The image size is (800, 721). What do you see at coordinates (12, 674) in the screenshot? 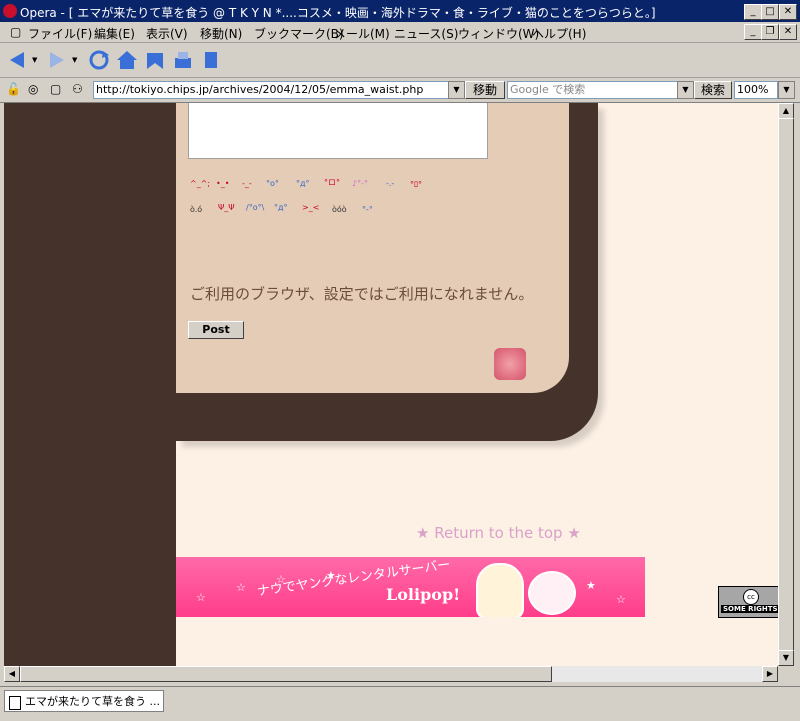
I see `scroll-left-icon: ◀` at bounding box center [12, 674].